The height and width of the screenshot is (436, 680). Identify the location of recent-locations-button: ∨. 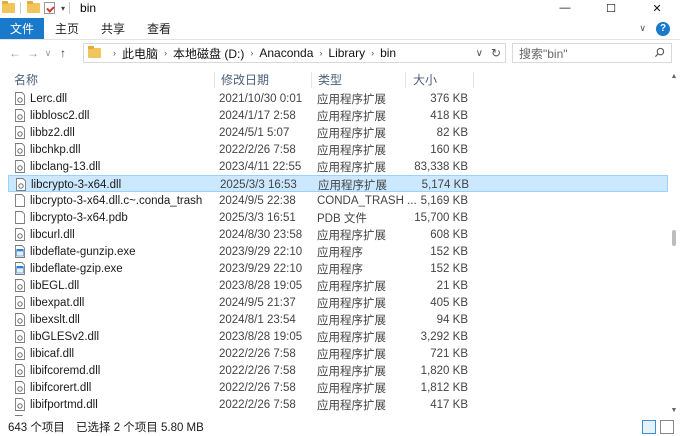
(48, 53).